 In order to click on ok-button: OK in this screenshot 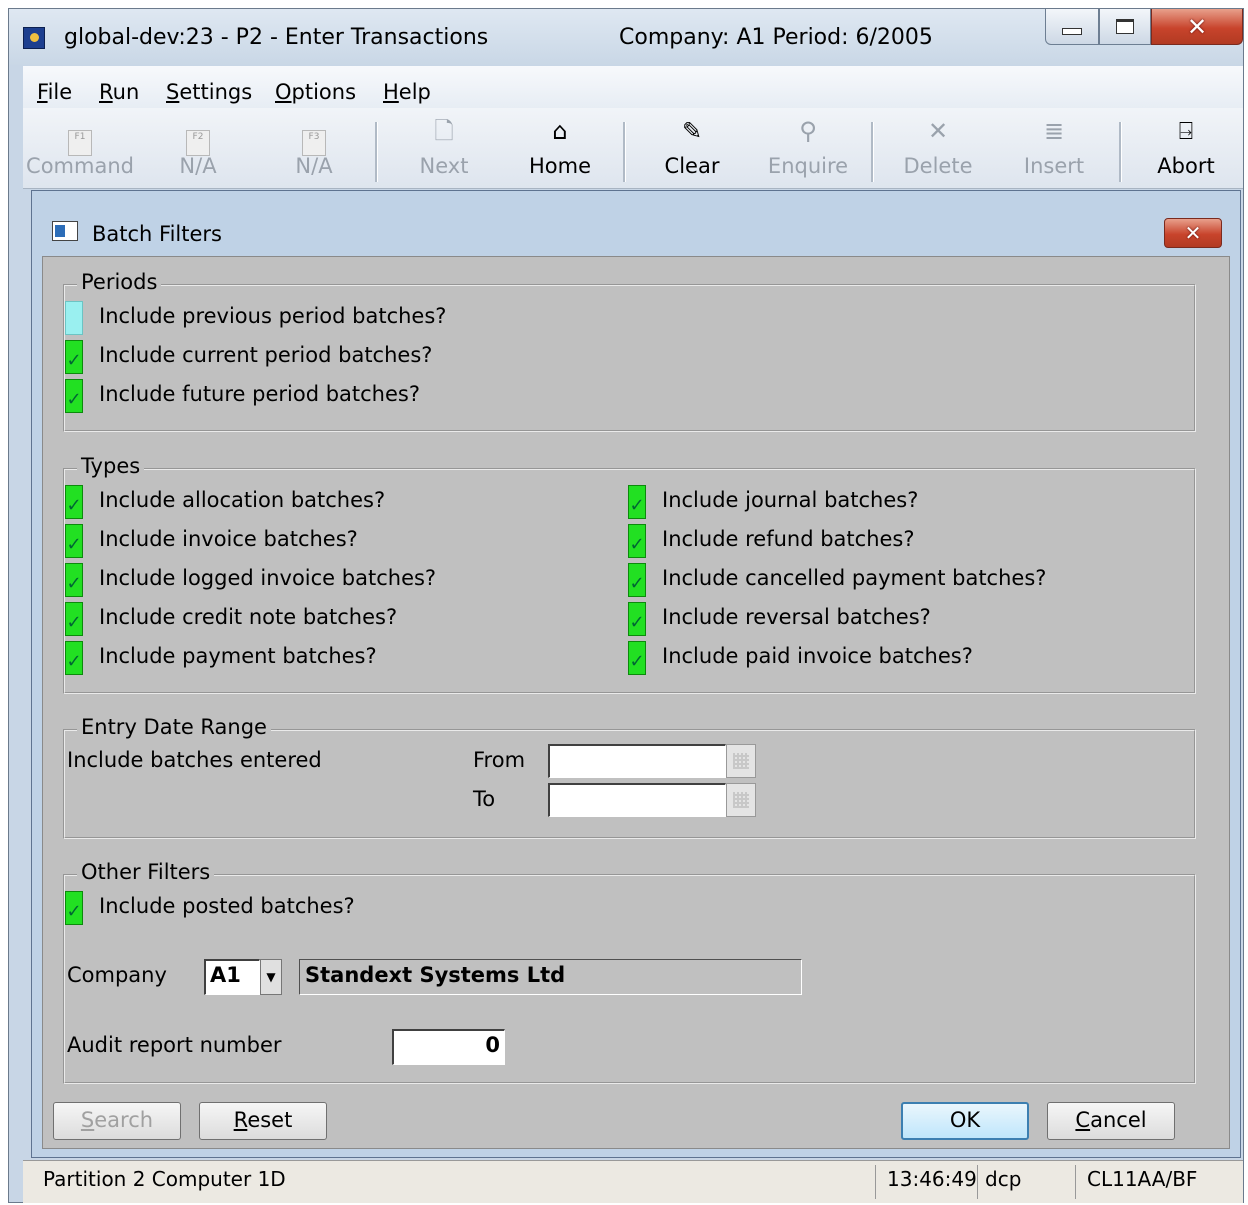, I will do `click(965, 1121)`.